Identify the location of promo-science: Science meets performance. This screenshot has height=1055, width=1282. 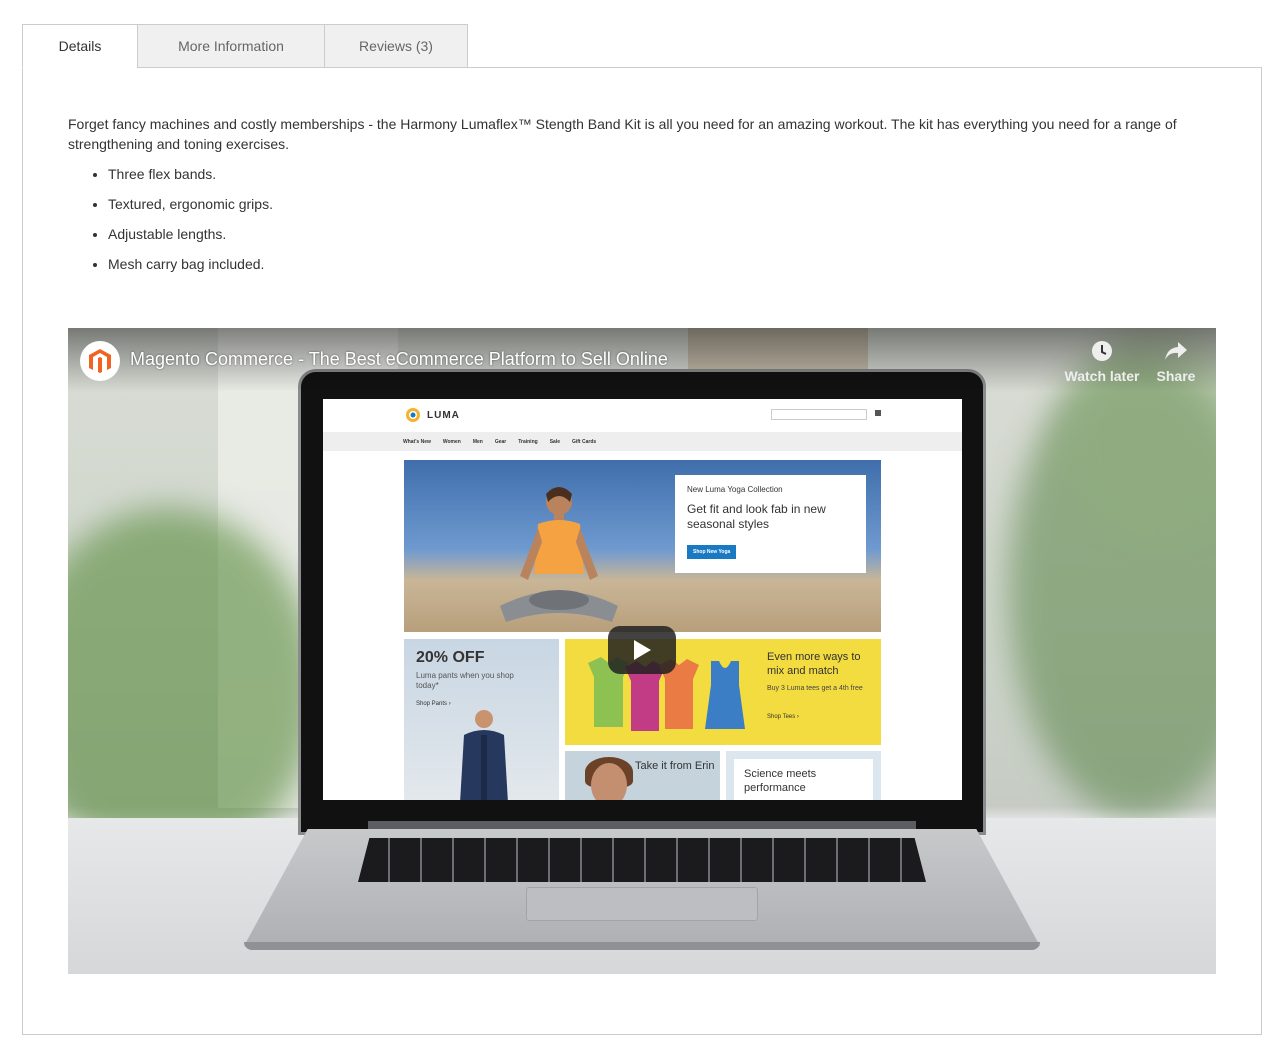
(803, 775).